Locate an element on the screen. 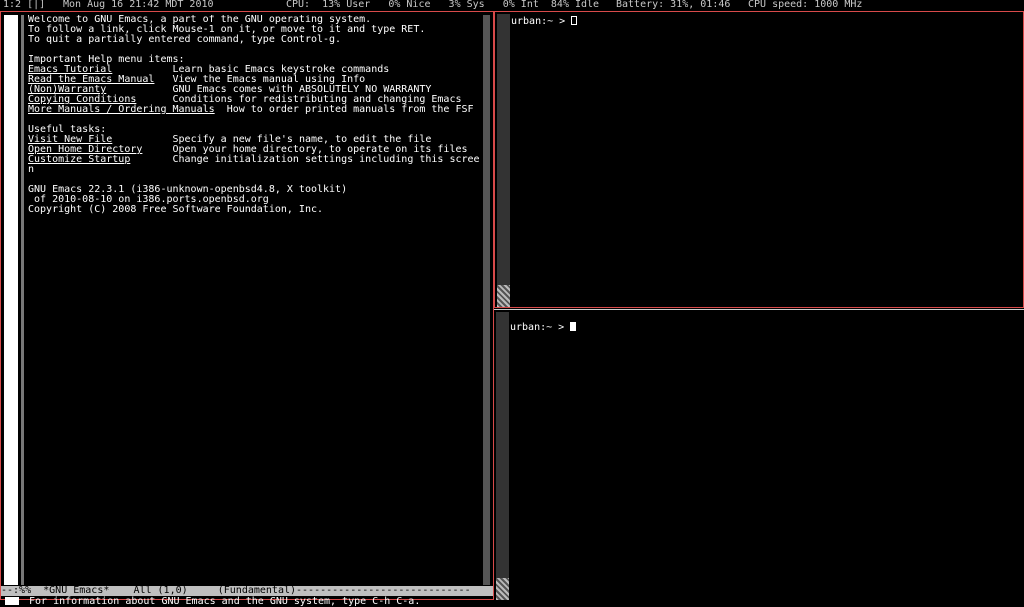 This screenshot has width=1024, height=607. terminal-bottom-prompt: urban:~ > is located at coordinates (543, 327).